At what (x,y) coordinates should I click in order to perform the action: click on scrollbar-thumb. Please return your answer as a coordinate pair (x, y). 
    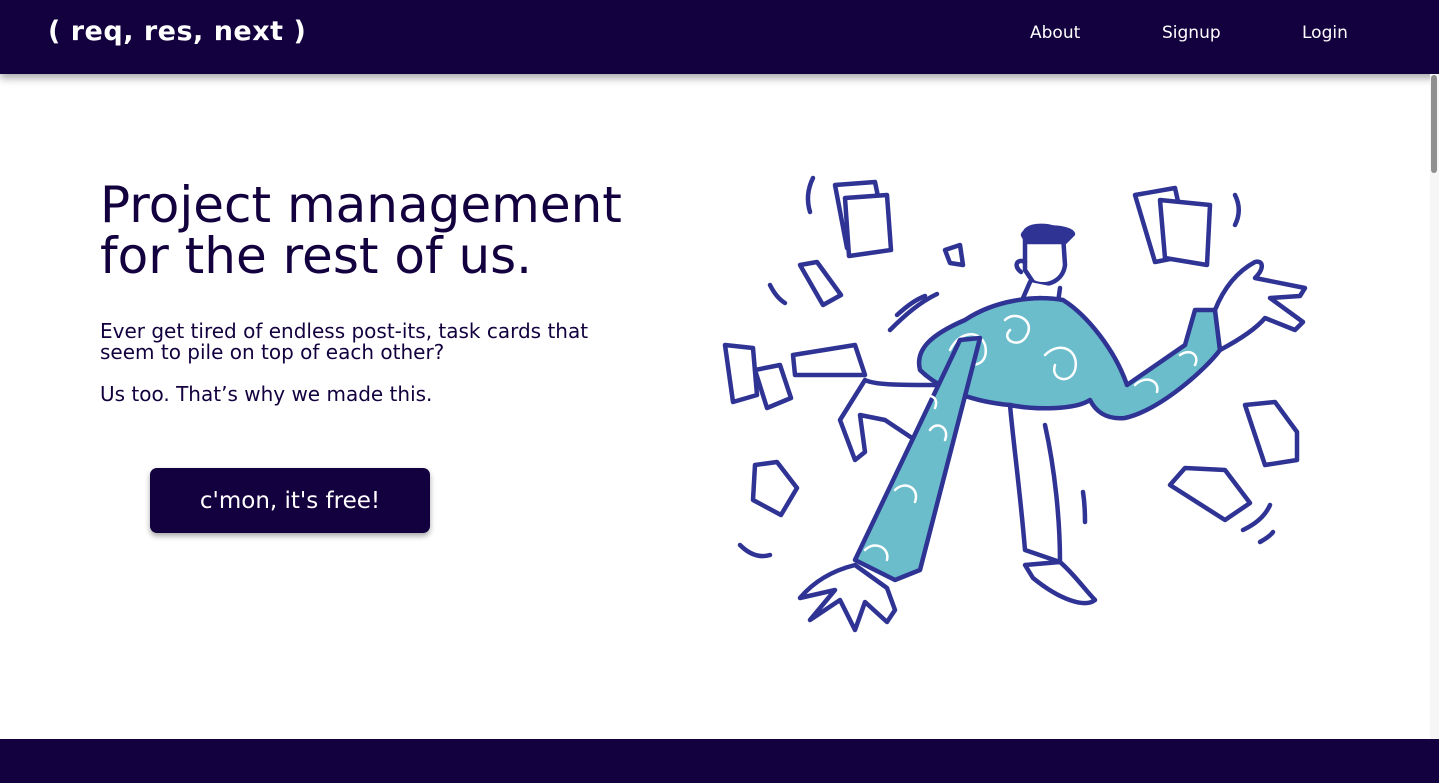
    Looking at the image, I should click on (1434, 124).